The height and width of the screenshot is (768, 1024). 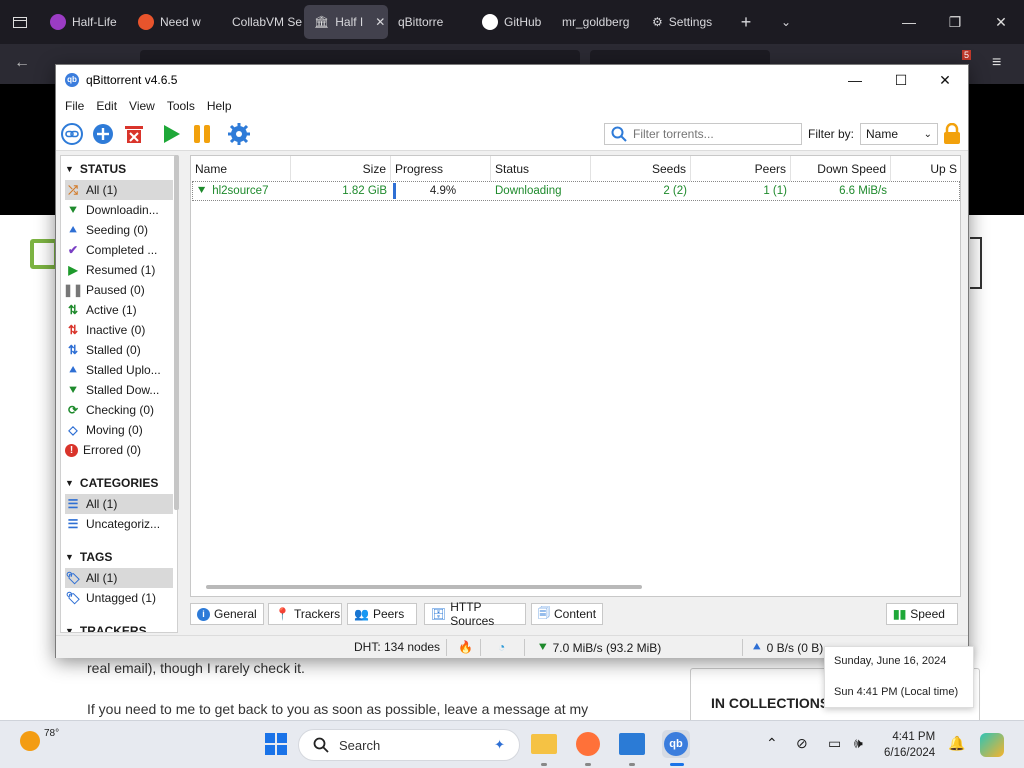 I want to click on start-button, so click(x=276, y=744).